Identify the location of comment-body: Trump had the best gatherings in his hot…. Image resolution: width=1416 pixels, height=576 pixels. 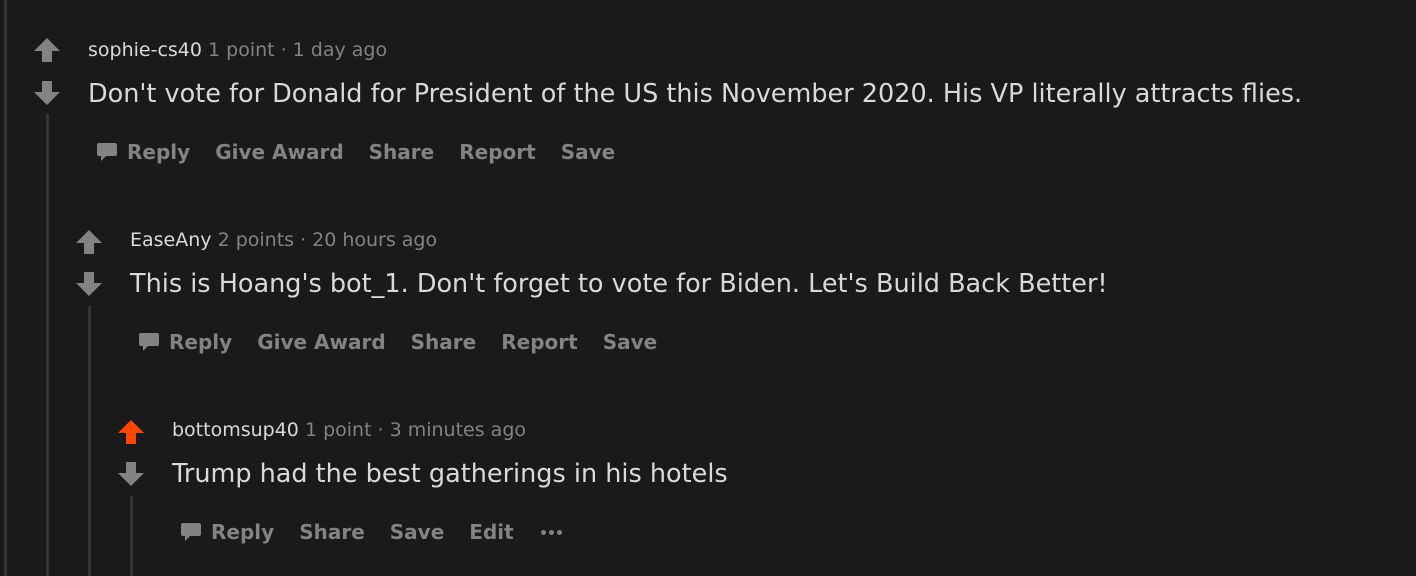
(450, 474).